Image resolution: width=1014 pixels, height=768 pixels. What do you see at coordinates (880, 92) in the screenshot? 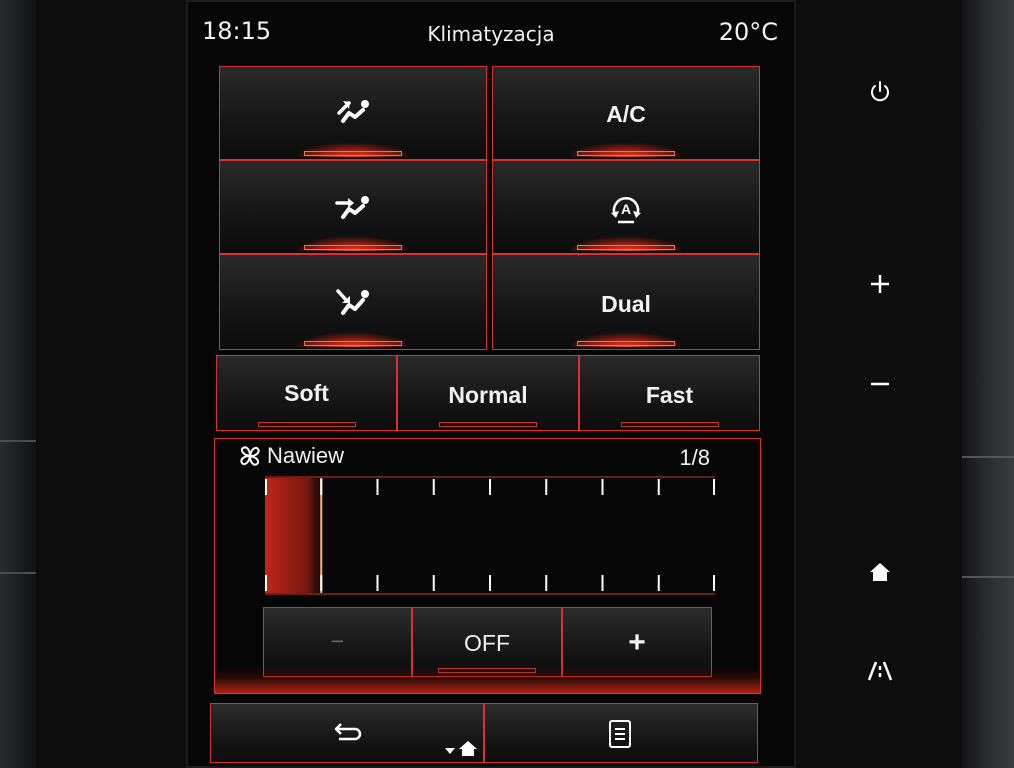
I see `power-icon` at bounding box center [880, 92].